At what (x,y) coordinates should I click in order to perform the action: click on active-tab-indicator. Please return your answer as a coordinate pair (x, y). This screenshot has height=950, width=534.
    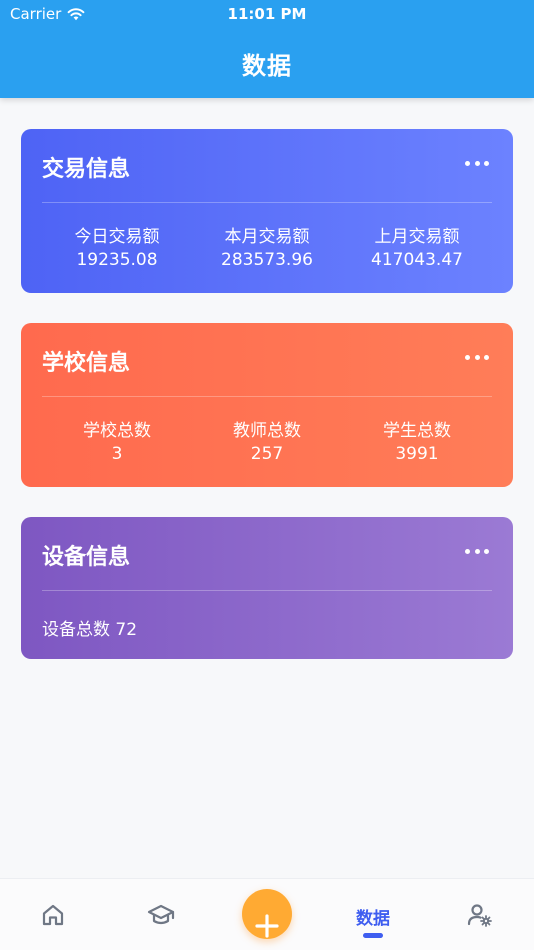
    Looking at the image, I should click on (373, 935).